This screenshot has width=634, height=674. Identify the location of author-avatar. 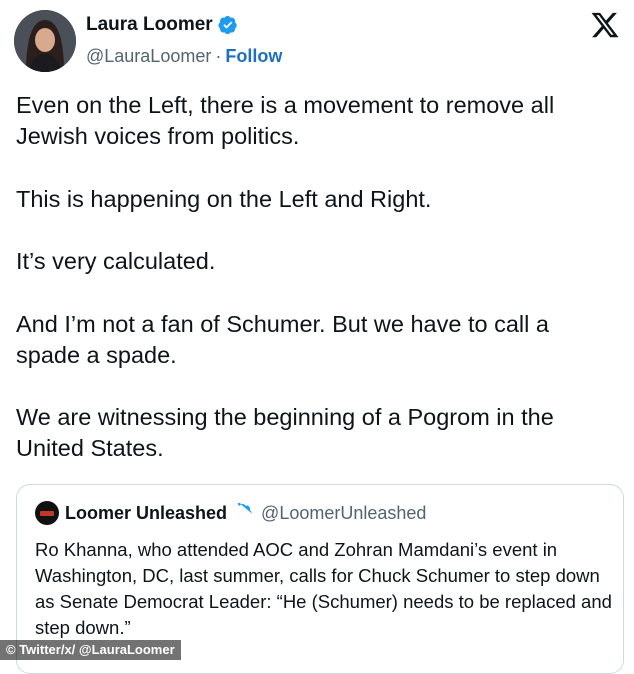
(45, 41).